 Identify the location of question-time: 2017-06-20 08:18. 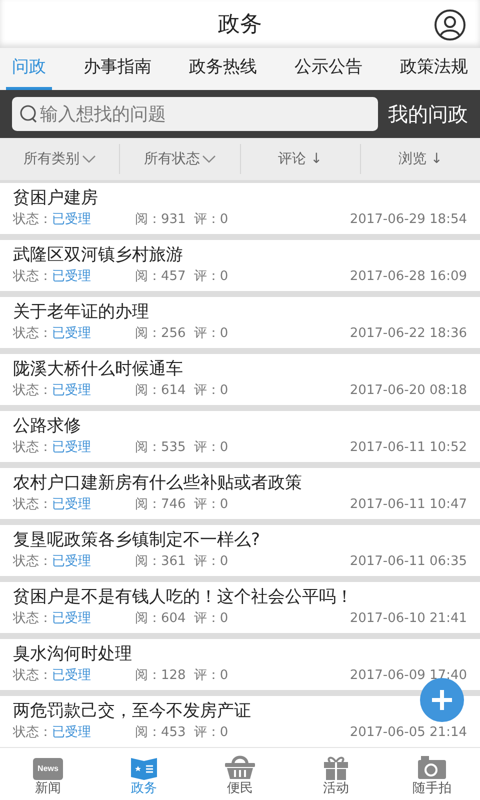
(408, 391).